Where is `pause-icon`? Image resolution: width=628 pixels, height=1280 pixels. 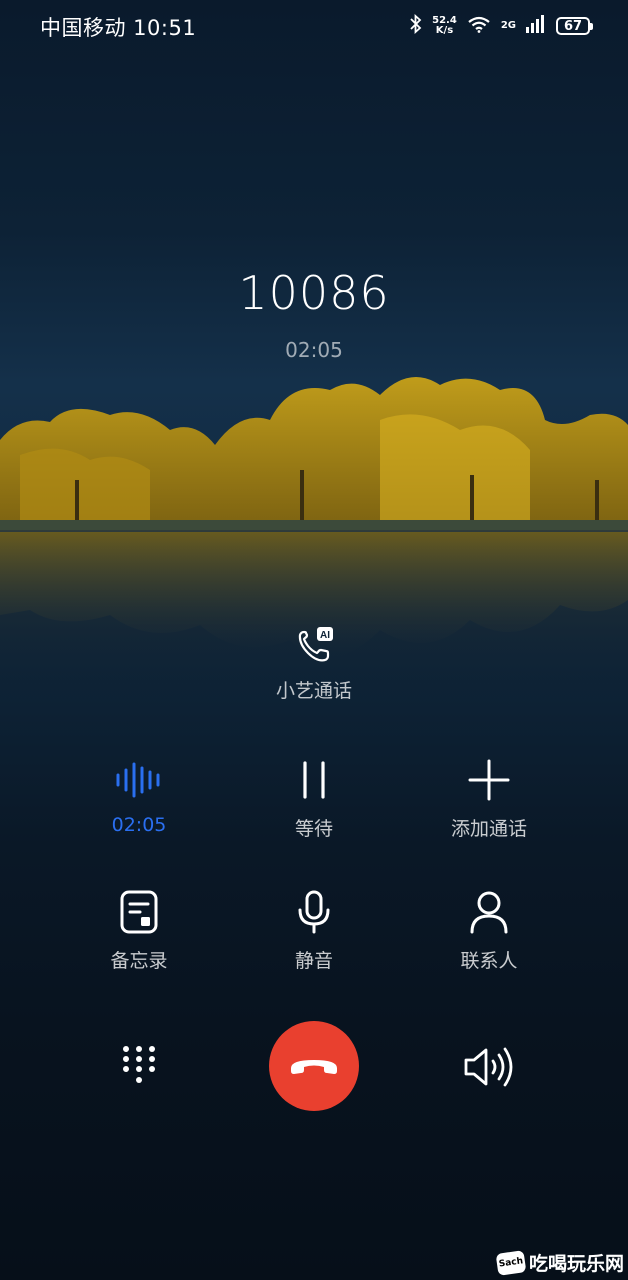 pause-icon is located at coordinates (314, 780).